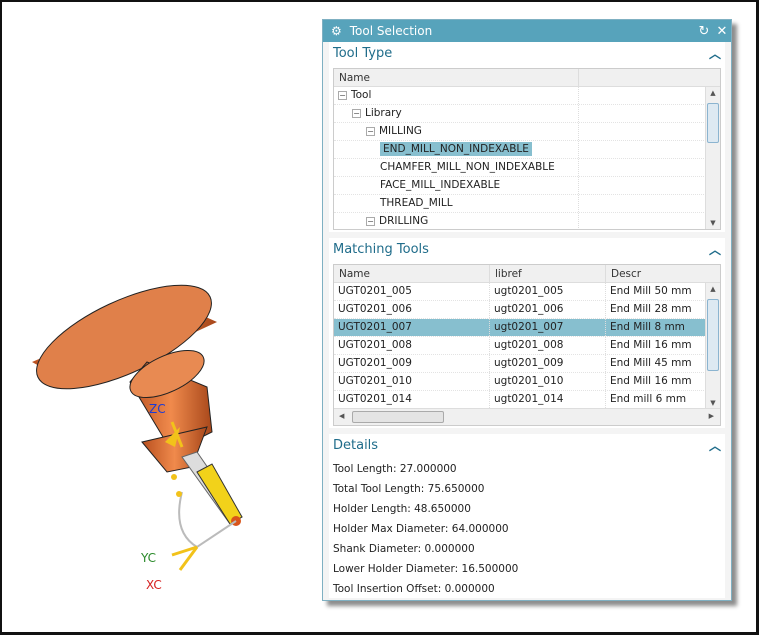 The image size is (759, 635). I want to click on dialog-title: Tool Selection, so click(391, 31).